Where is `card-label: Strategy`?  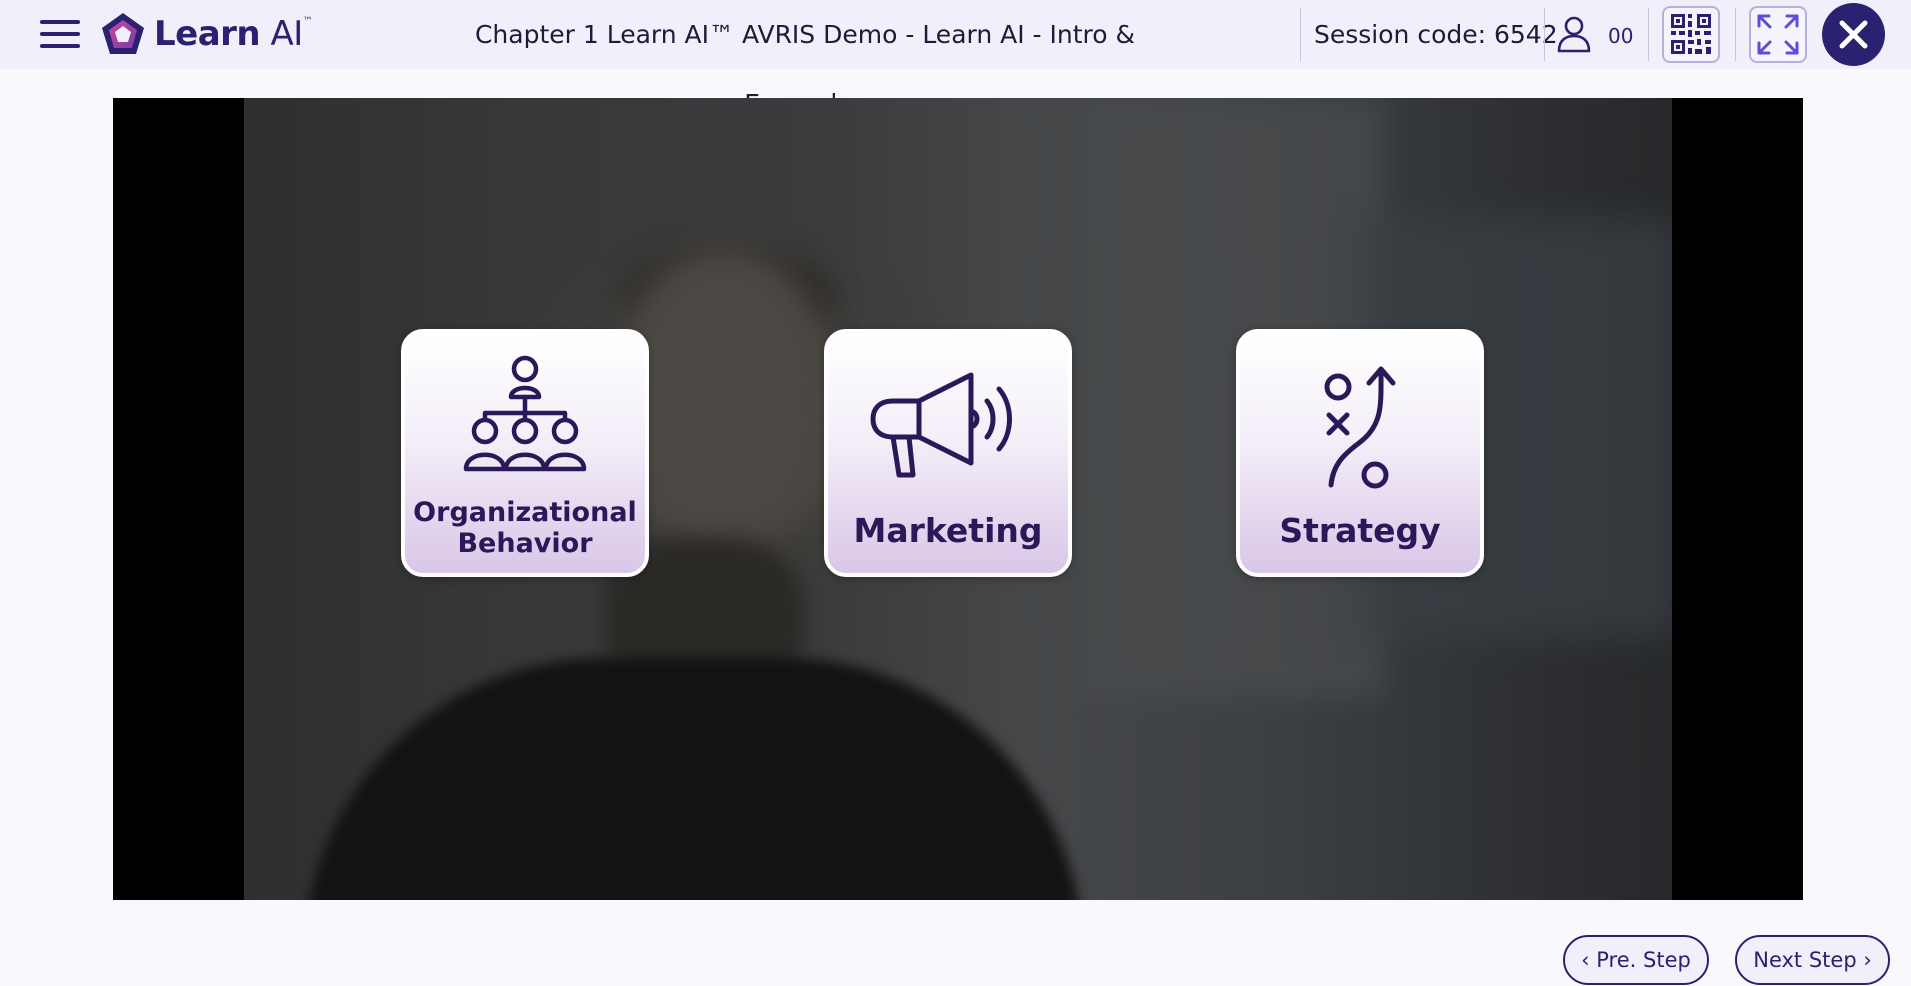 card-label: Strategy is located at coordinates (1360, 530).